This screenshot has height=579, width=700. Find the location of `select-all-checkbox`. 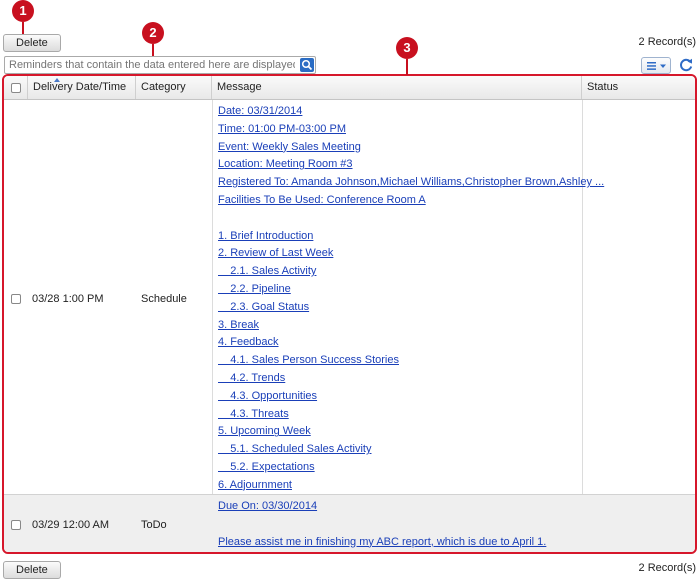

select-all-checkbox is located at coordinates (16, 88).